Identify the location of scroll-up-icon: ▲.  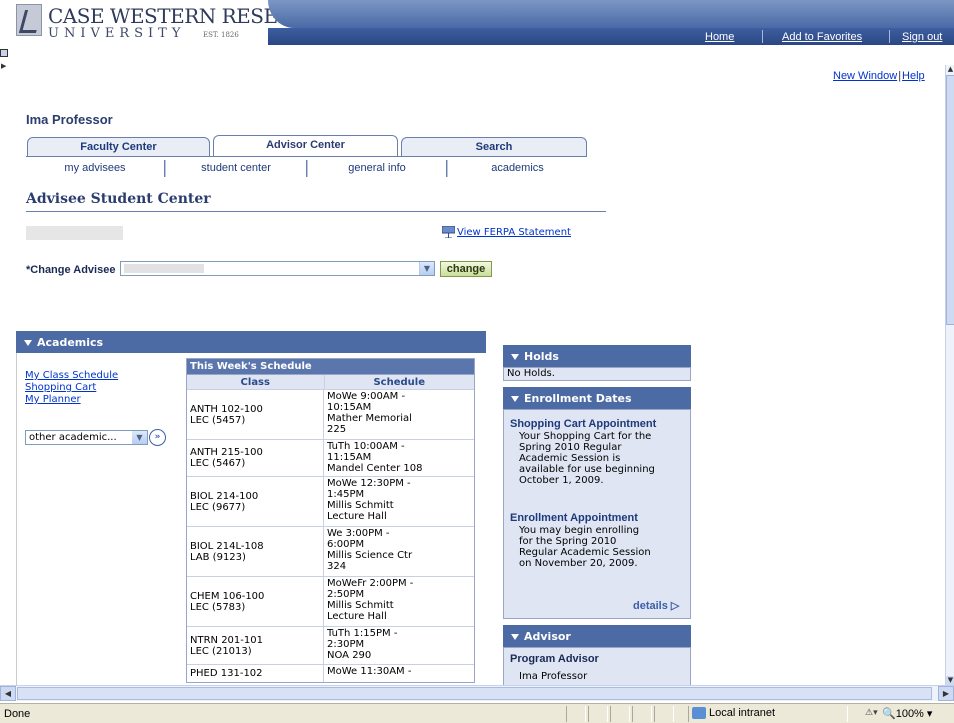
(950, 69).